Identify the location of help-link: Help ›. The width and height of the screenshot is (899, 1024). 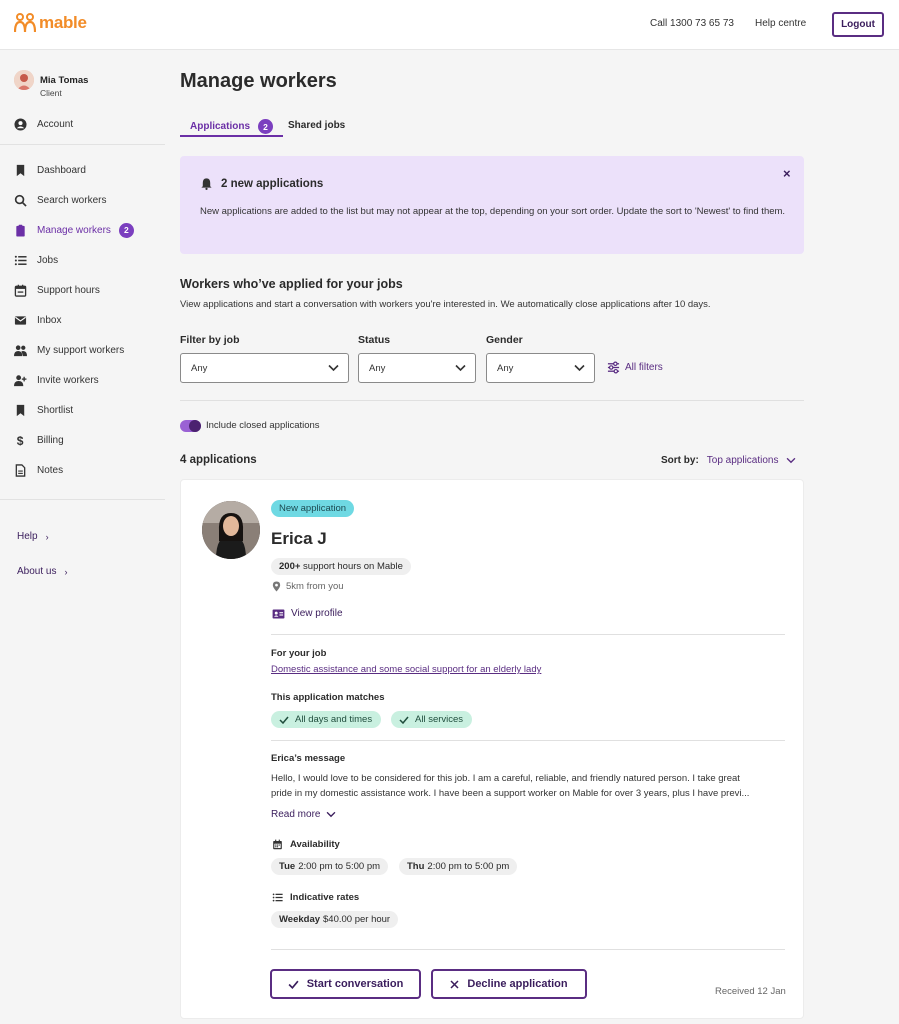
(33, 536).